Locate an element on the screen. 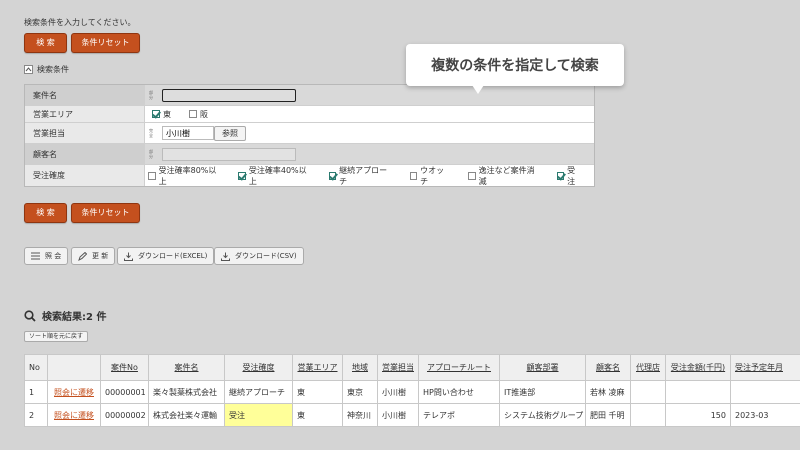 The width and height of the screenshot is (800, 450). cell-approach-route: テレアポ is located at coordinates (459, 415).